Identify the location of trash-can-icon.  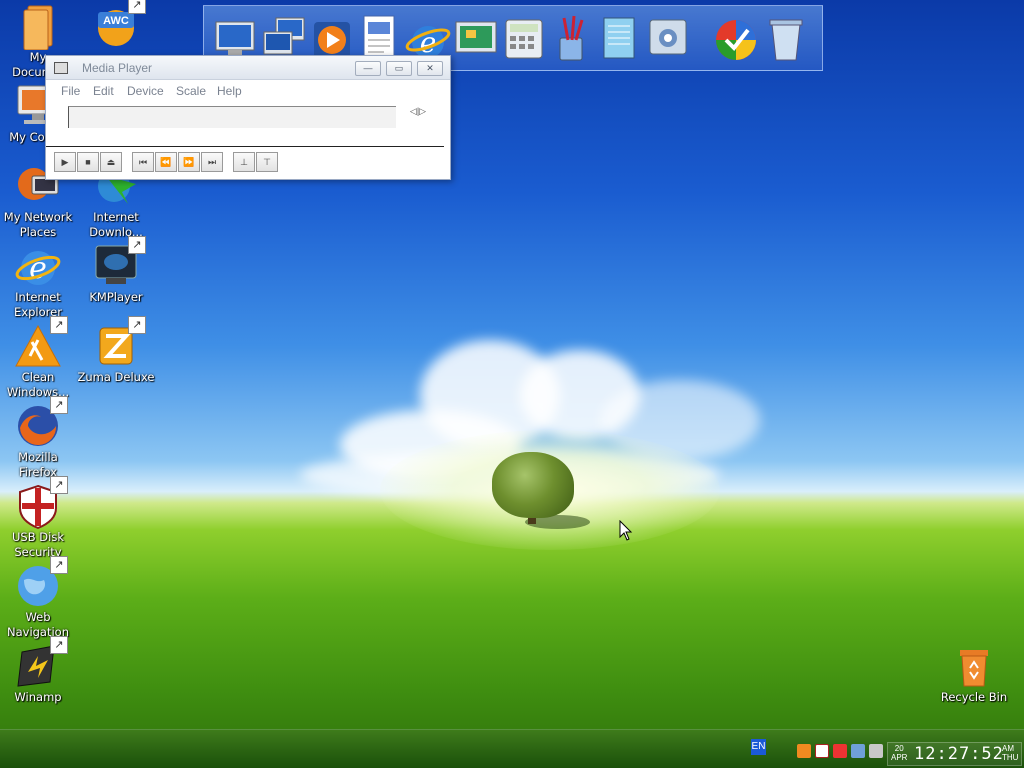
(786, 40).